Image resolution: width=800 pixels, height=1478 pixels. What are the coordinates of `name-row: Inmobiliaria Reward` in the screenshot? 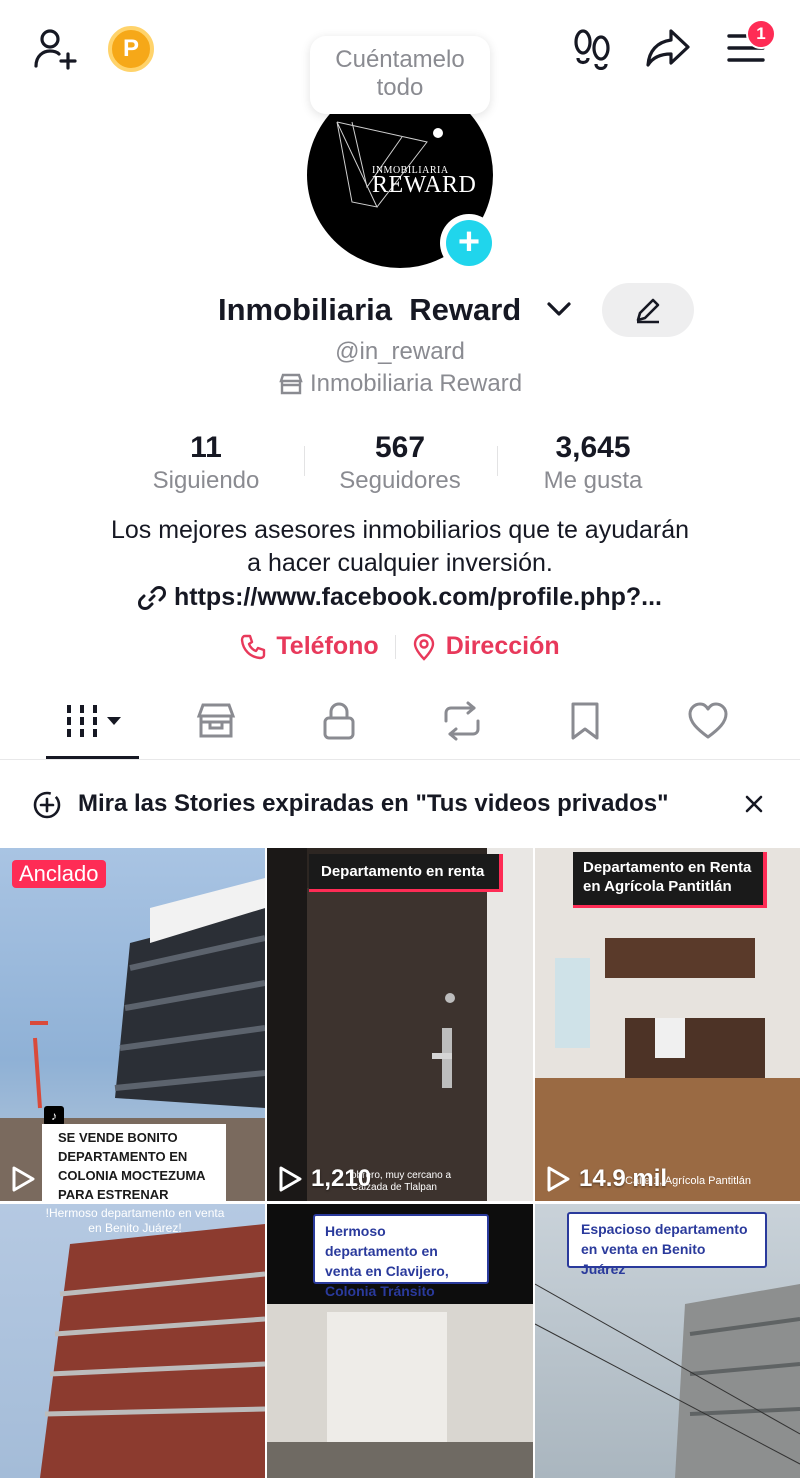 It's located at (400, 310).